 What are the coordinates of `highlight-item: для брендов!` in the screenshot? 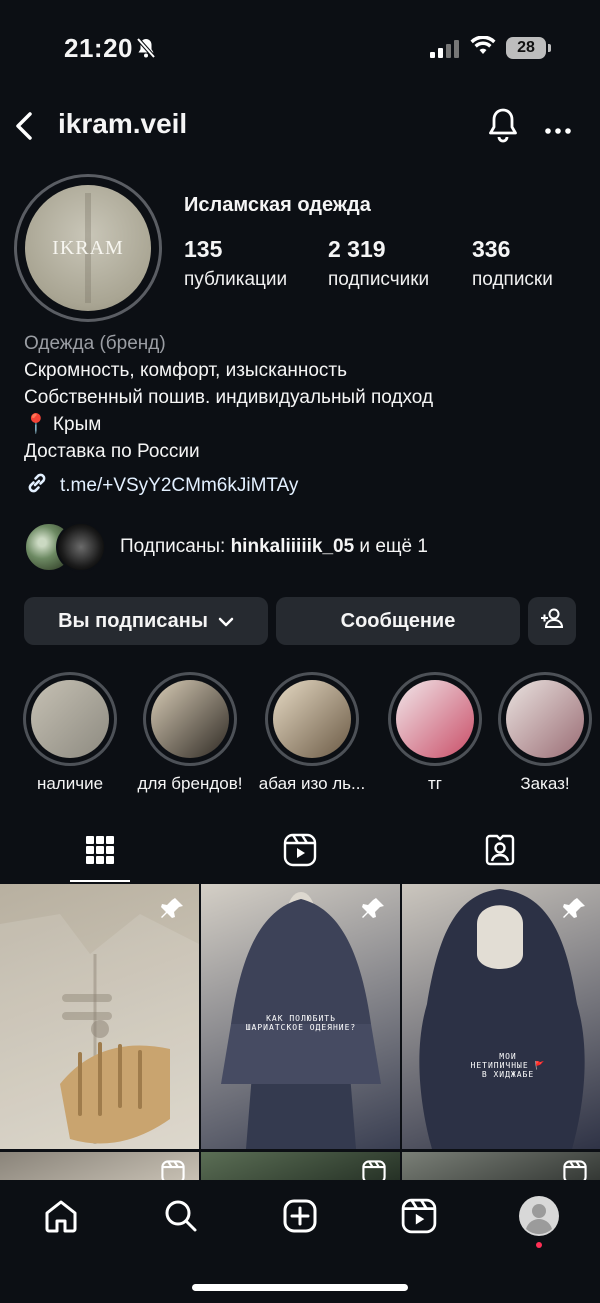 It's located at (190, 733).